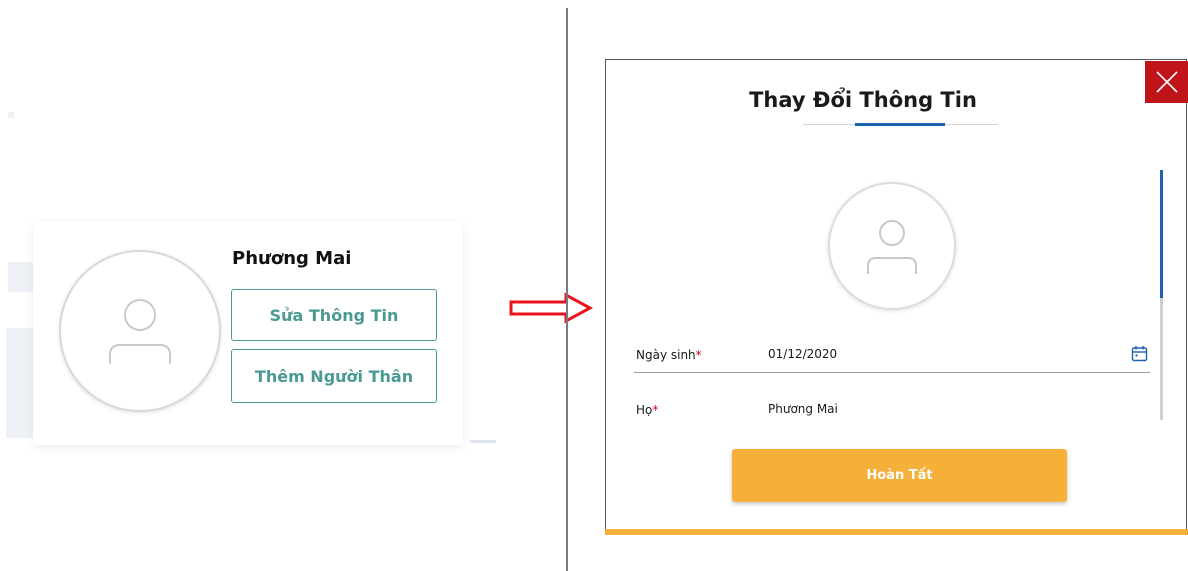 The width and height of the screenshot is (1188, 571). I want to click on scrollbar-thumb, so click(1161, 234).